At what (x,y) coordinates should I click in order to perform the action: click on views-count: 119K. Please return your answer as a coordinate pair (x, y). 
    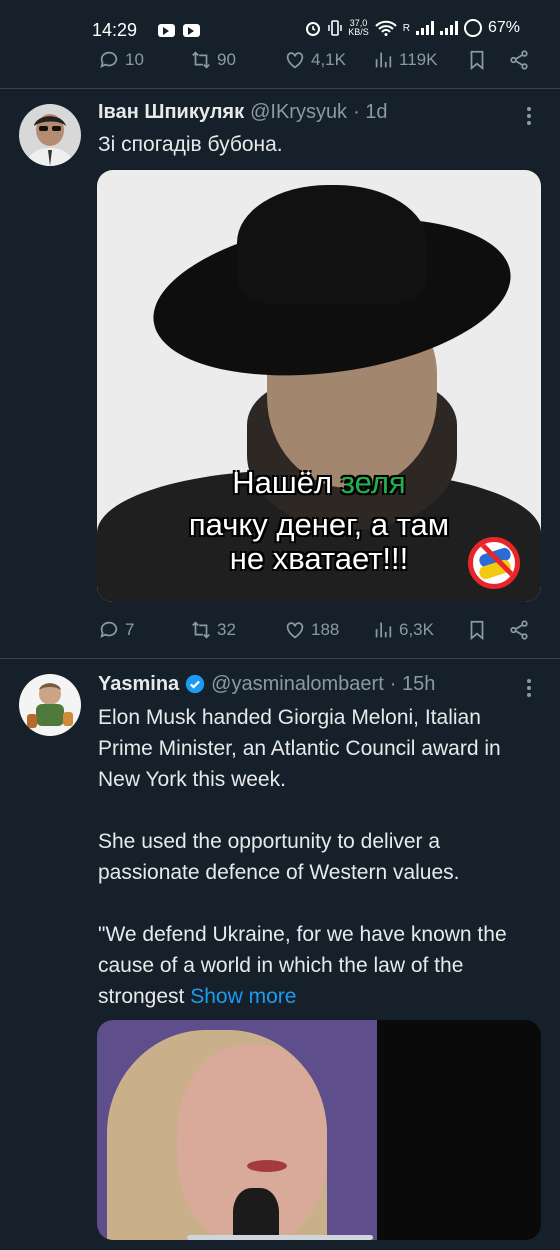
    Looking at the image, I should click on (418, 59).